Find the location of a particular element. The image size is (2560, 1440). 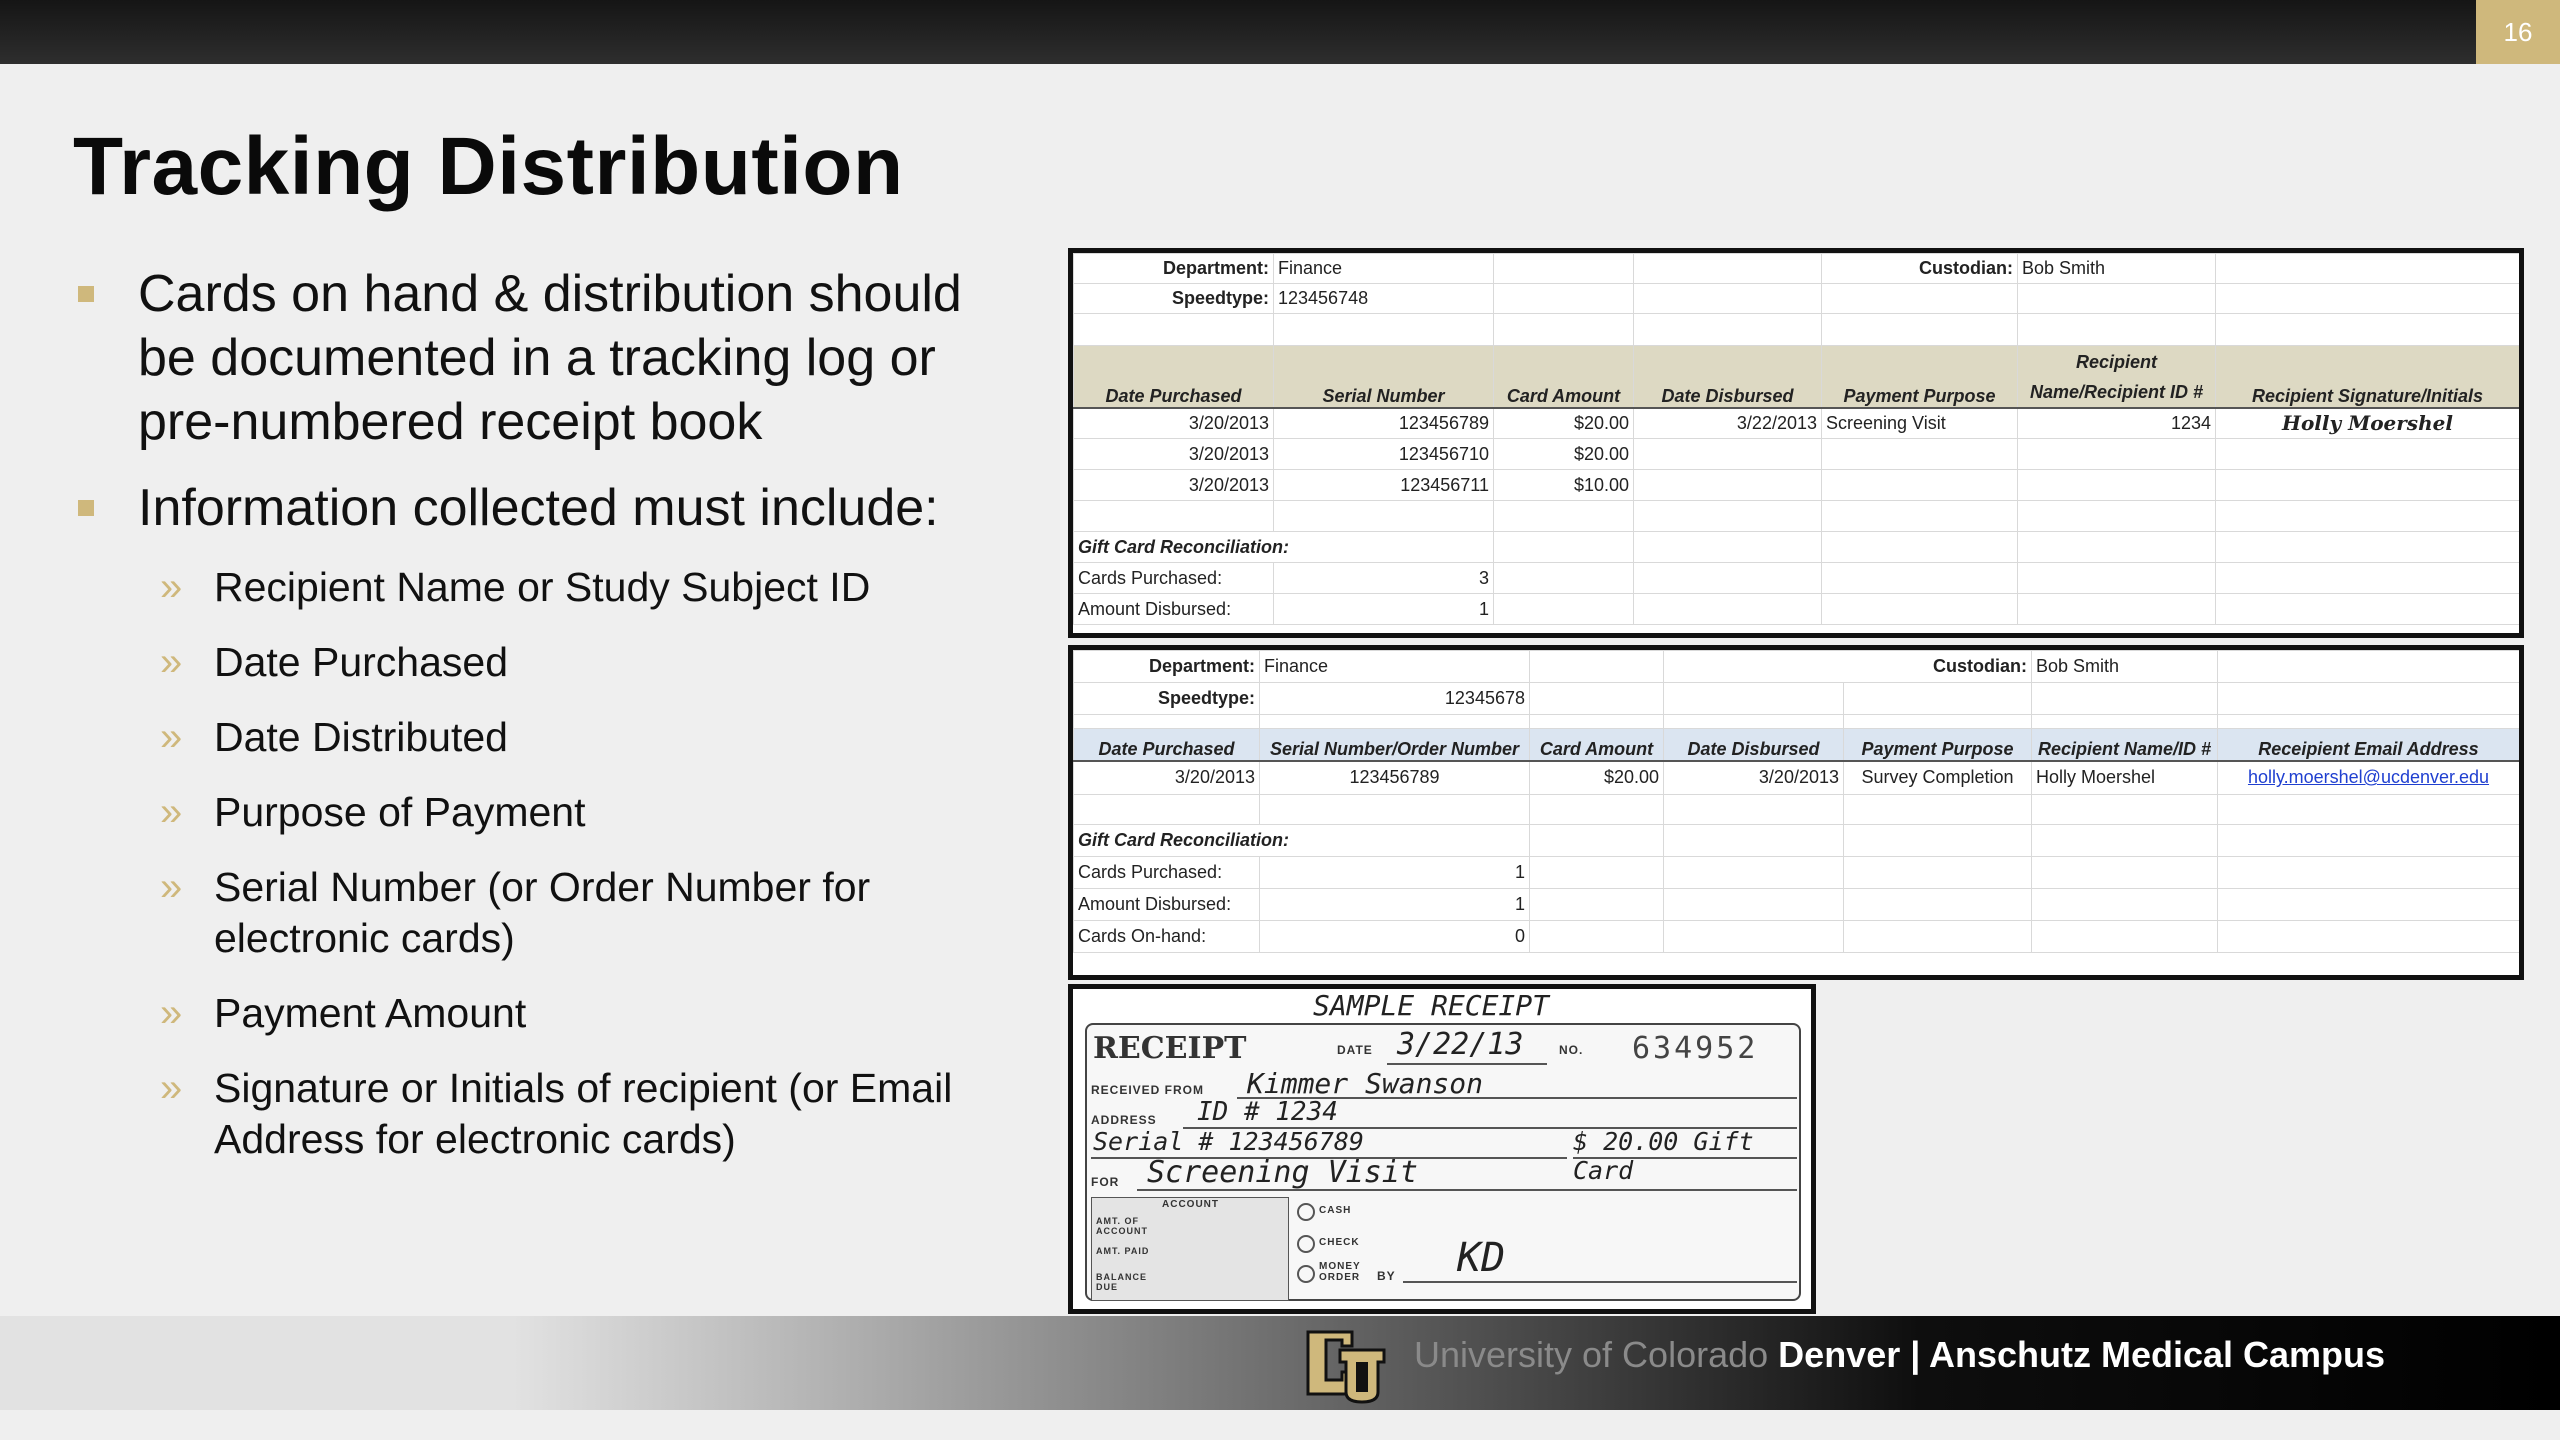

account-label: ACCOUNT is located at coordinates (1190, 1204).